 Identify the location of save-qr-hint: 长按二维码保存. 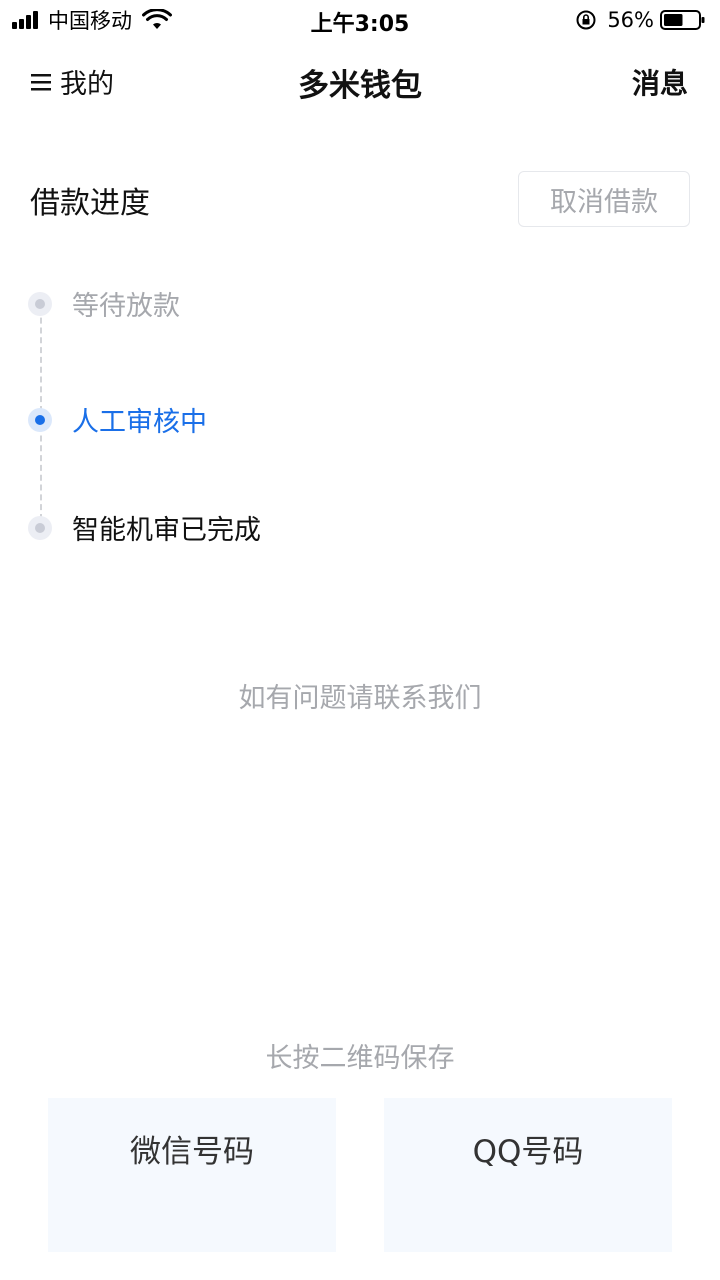
(360, 1058).